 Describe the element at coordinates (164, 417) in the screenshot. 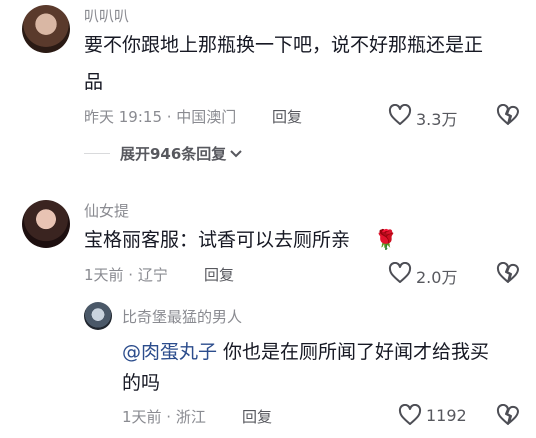

I see `reply-meta: 1天前 · 浙江` at that location.